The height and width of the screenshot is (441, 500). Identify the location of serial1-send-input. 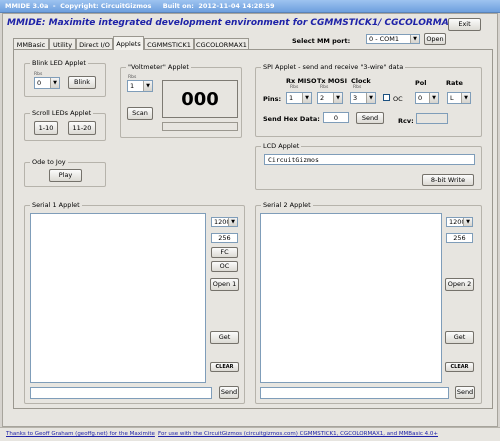
(121, 393).